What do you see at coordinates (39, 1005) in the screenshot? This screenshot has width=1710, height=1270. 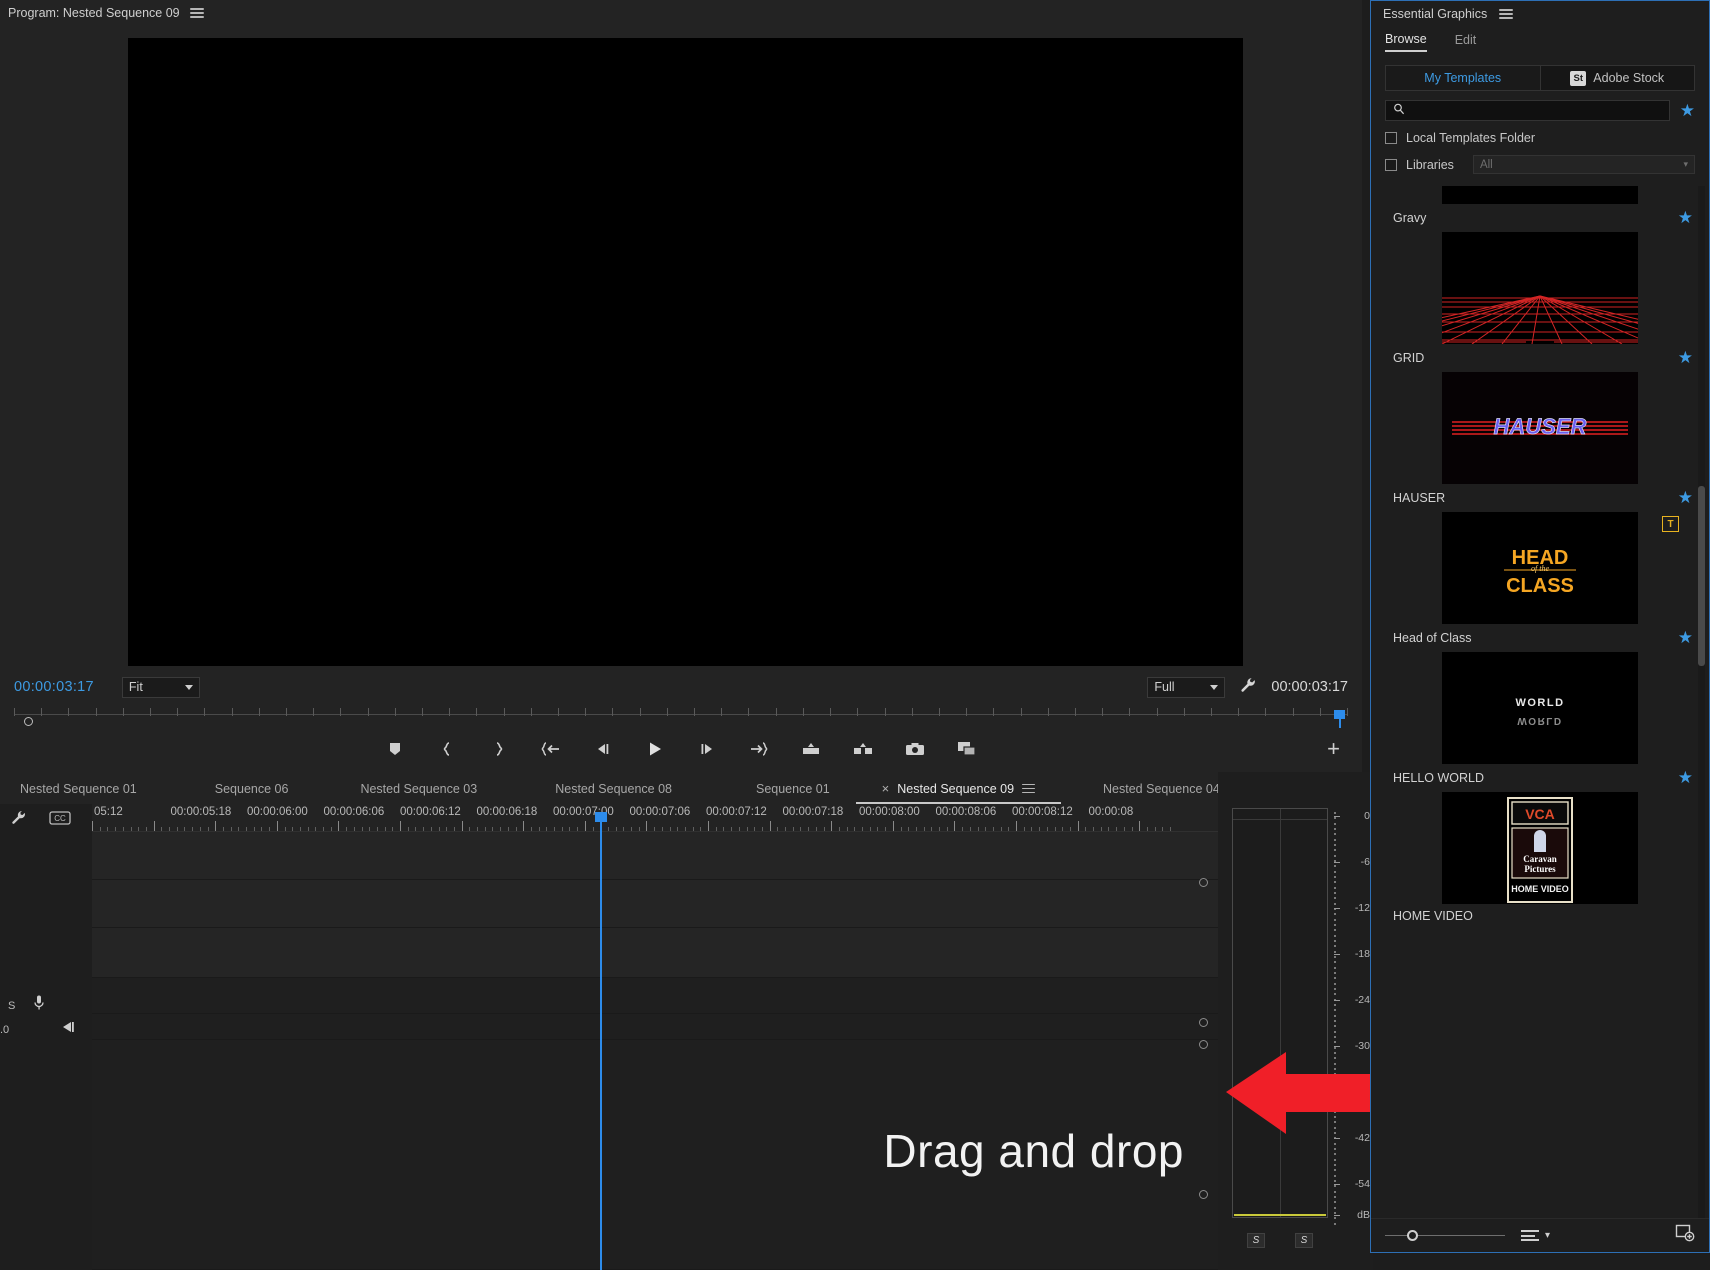 I see `microphone-icon` at bounding box center [39, 1005].